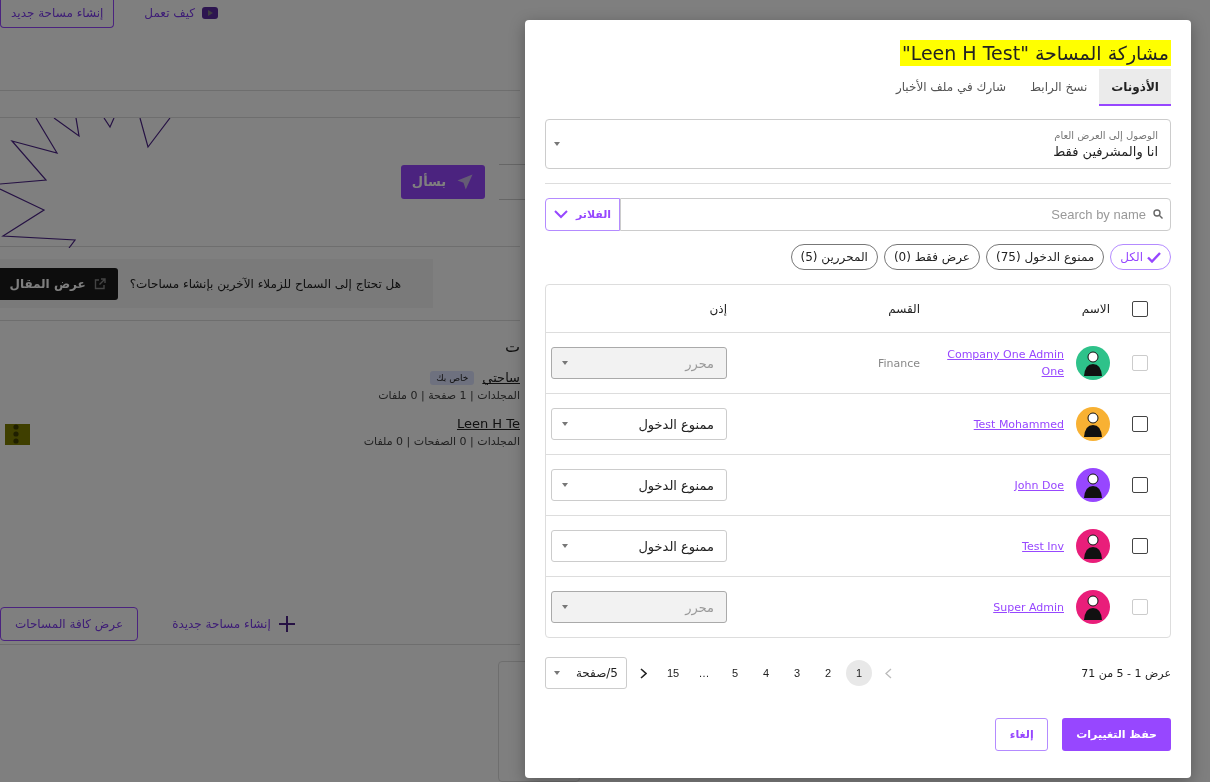 This screenshot has height=782, width=1210. I want to click on cancel-button: إلغاء, so click(1022, 734).